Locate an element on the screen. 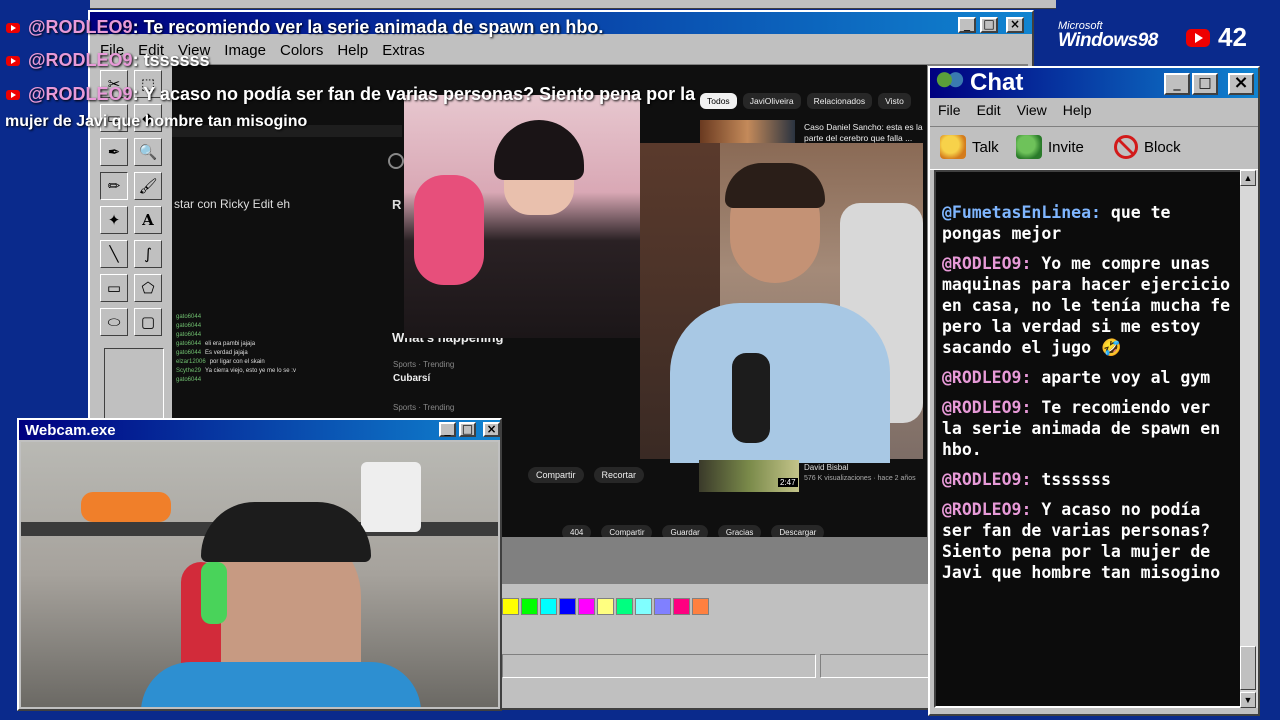 This screenshot has width=1280, height=720. polygon-tool: ⬠ is located at coordinates (148, 288).